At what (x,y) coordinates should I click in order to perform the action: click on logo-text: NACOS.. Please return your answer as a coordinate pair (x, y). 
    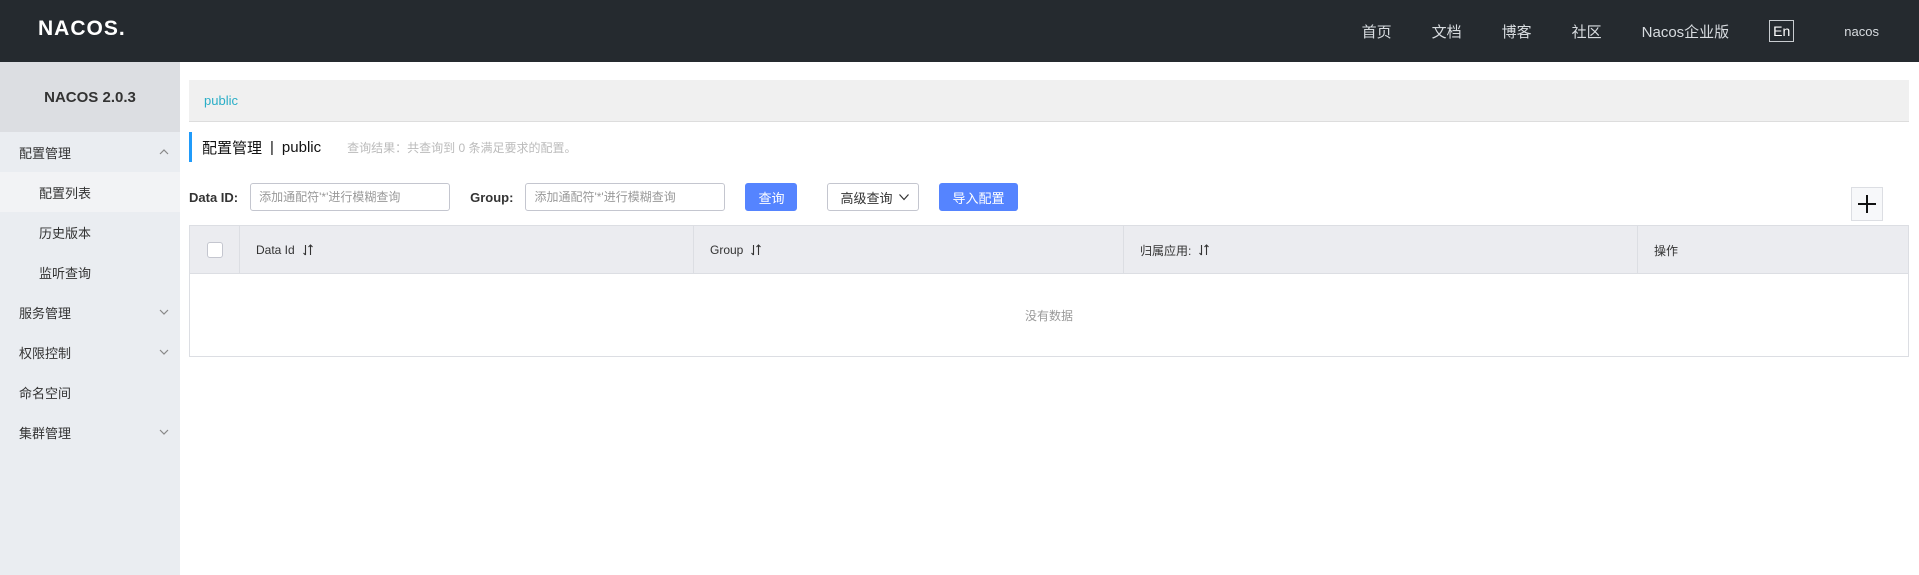
    Looking at the image, I should click on (82, 28).